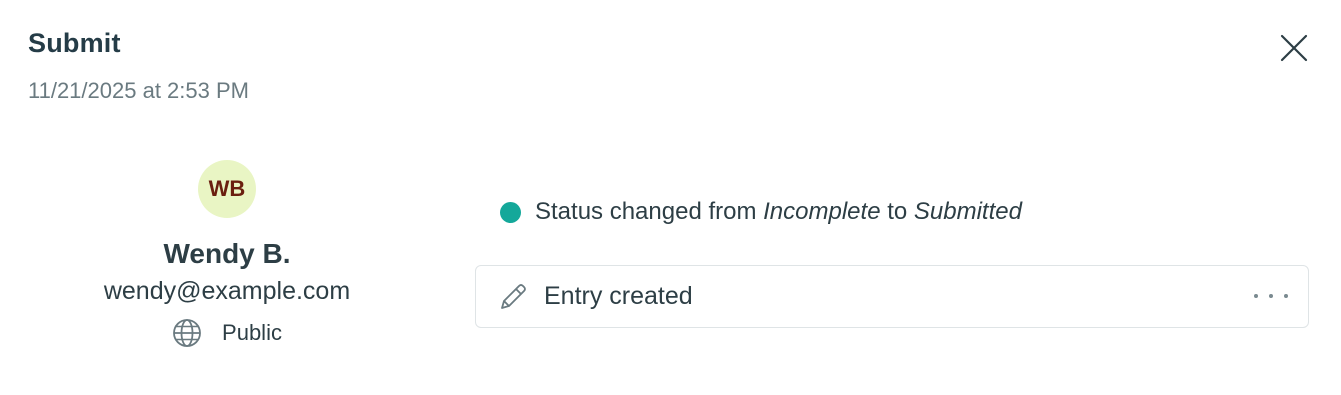  Describe the element at coordinates (1256, 296) in the screenshot. I see `more-options-icon` at that location.